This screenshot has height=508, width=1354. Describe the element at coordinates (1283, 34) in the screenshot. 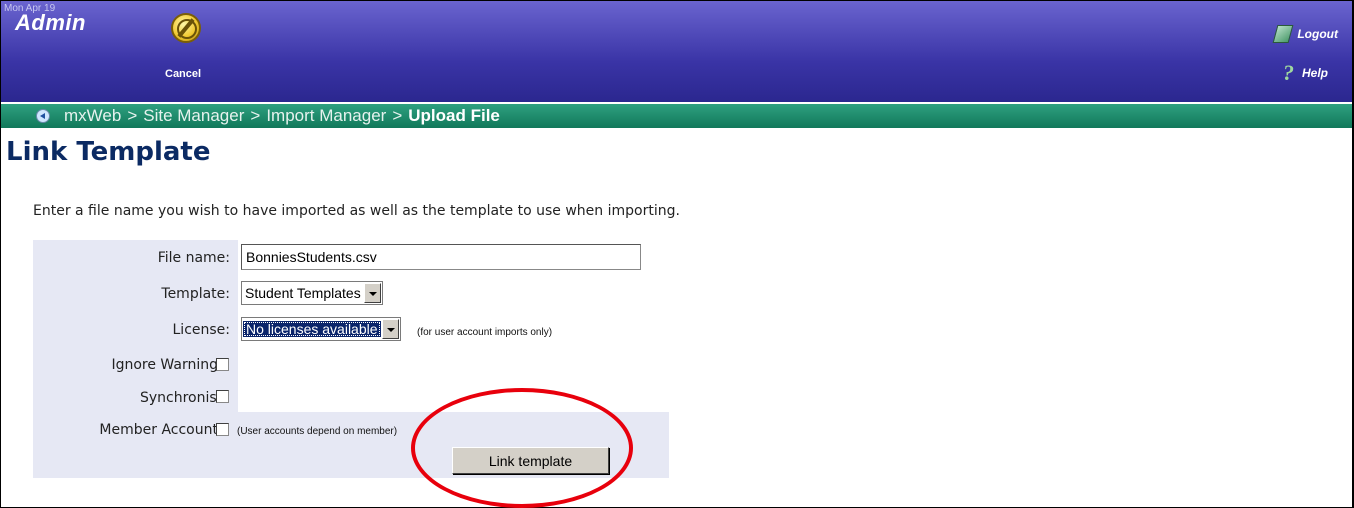

I see `logout-icon` at that location.